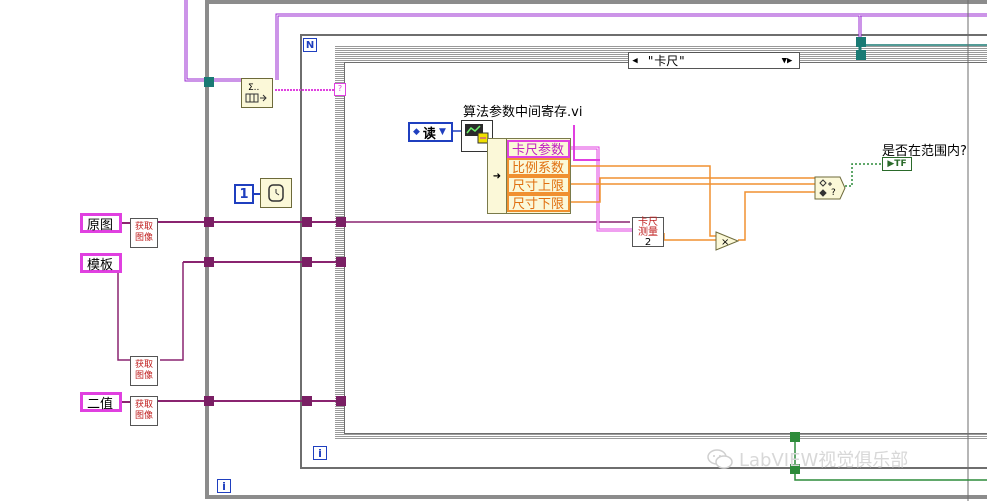  I want to click on in-range-icon: ?, so click(830, 188).